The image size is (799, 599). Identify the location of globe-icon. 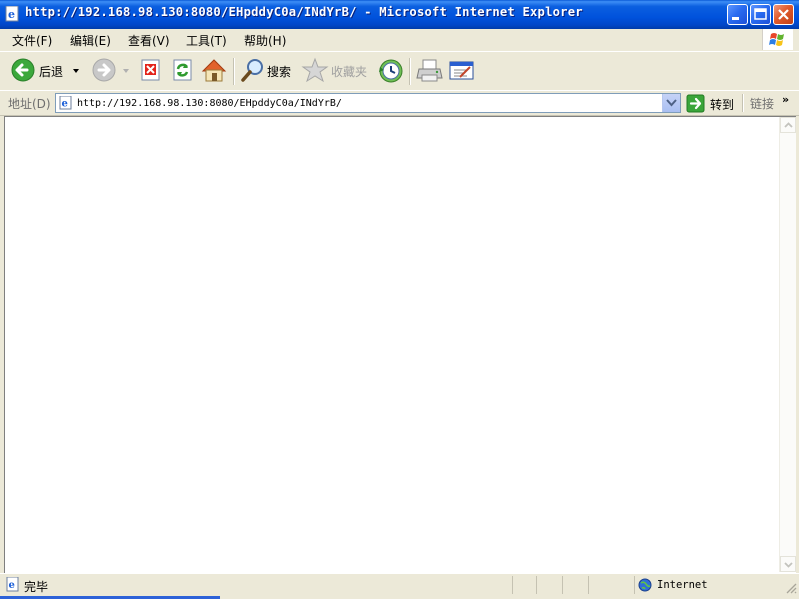
(645, 585).